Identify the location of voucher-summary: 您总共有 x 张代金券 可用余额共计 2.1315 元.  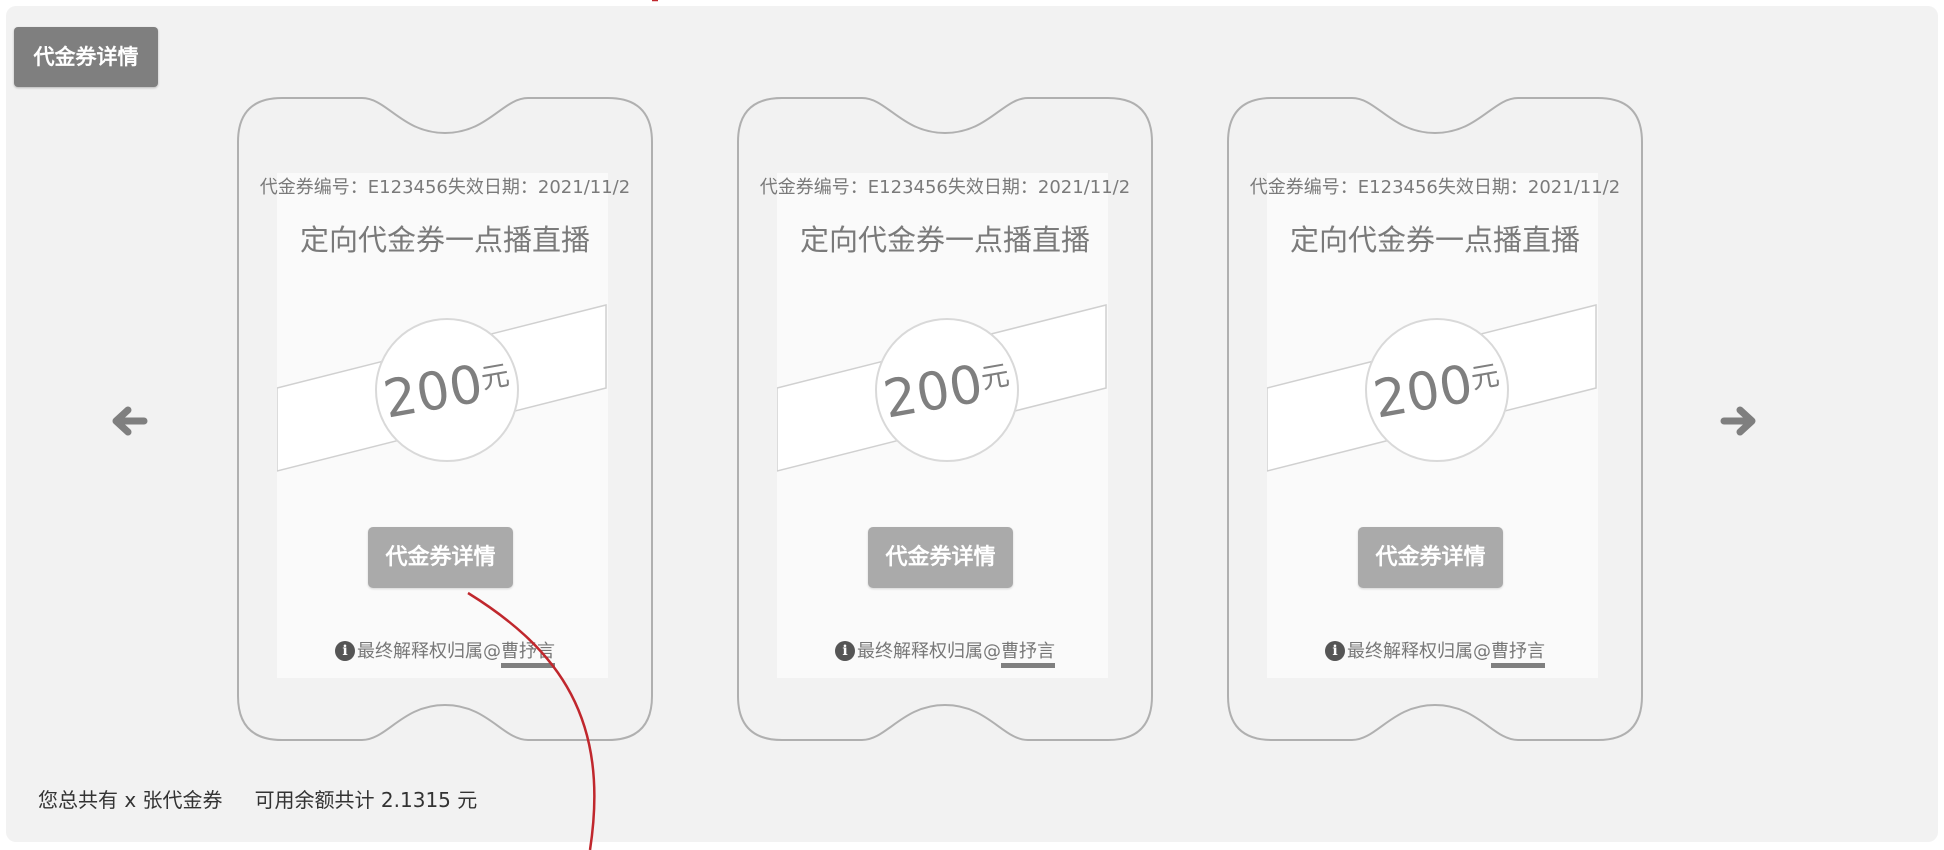
(273, 798).